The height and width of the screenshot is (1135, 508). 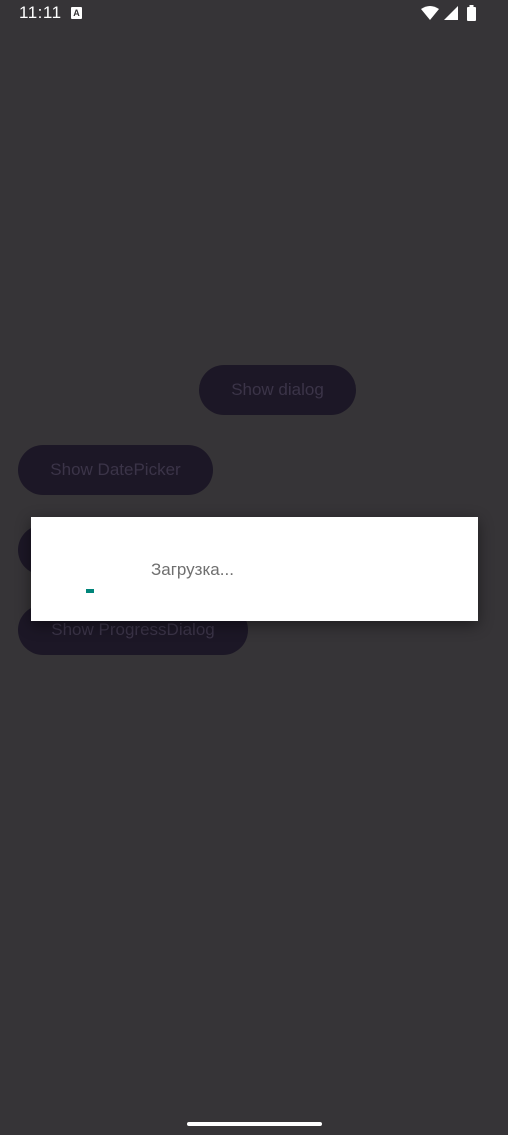 I want to click on status-icons, so click(x=449, y=13).